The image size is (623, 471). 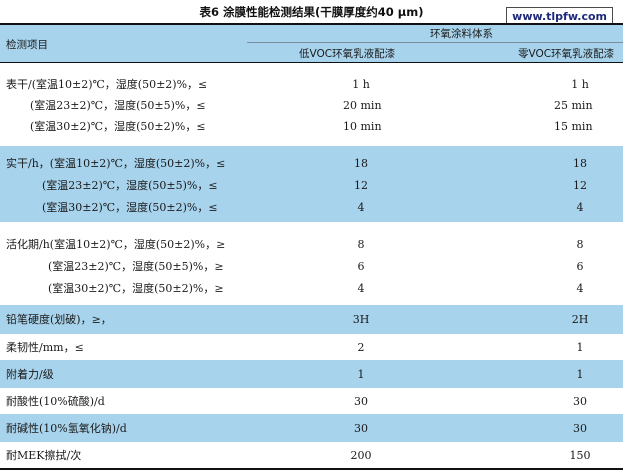 What do you see at coordinates (30, 374) in the screenshot?
I see `row-label: 附着力/级` at bounding box center [30, 374].